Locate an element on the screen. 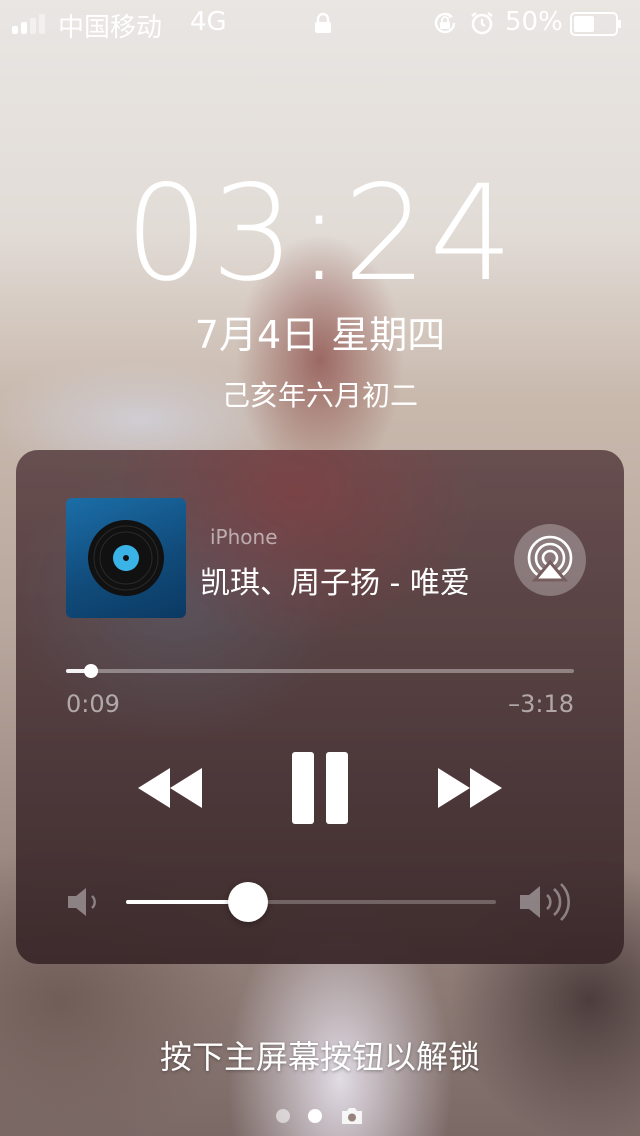 This screenshot has height=1136, width=640. track-title: 凯琪、周子扬 - 唯爱 is located at coordinates (335, 583).